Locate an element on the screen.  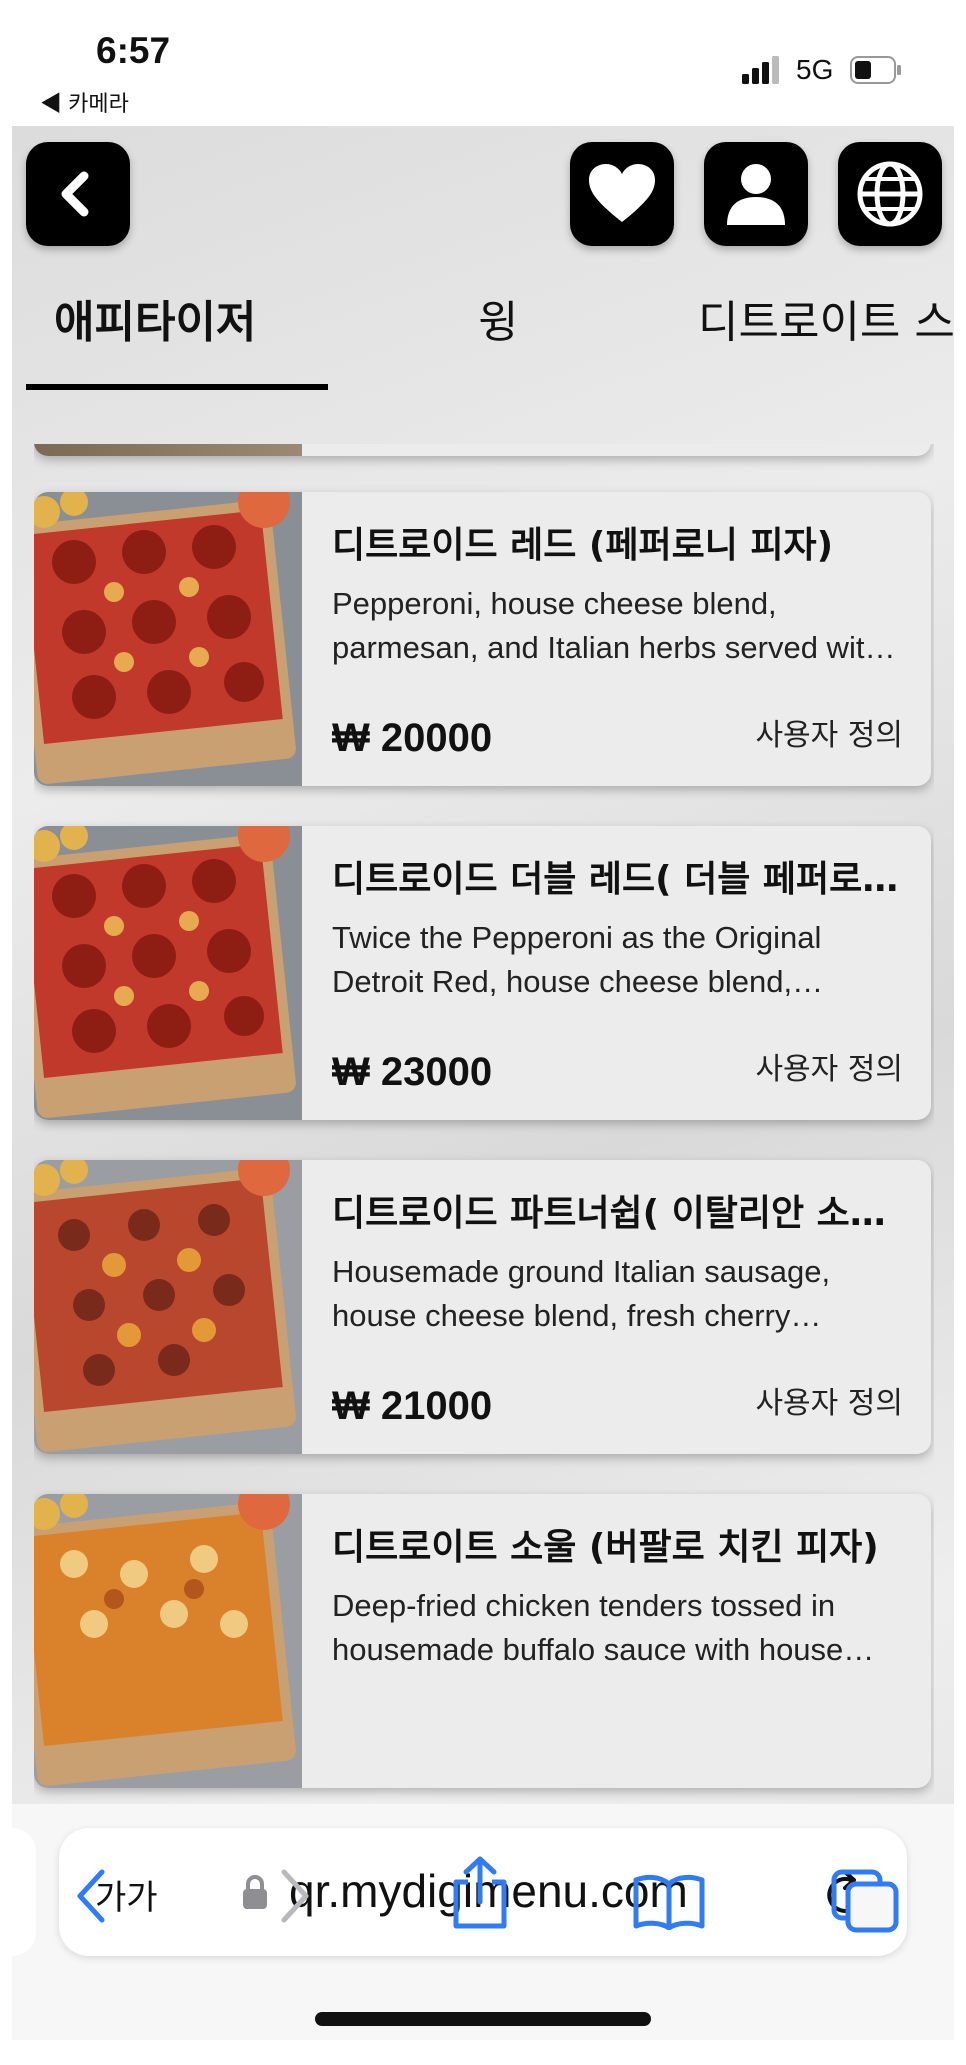
language-button is located at coordinates (890, 194).